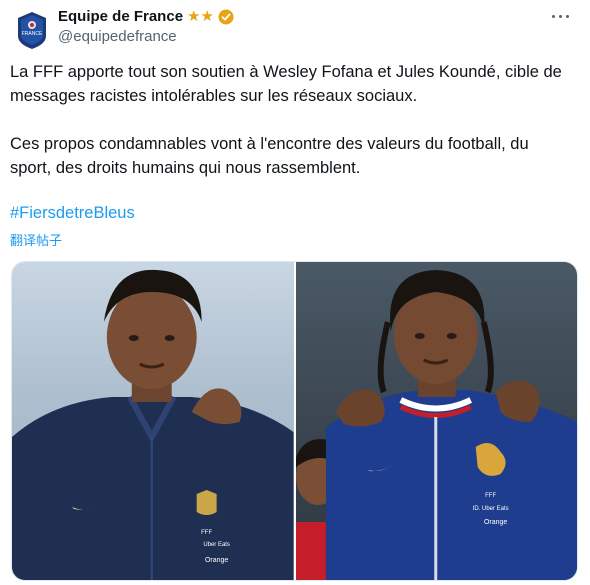 Image resolution: width=590 pixels, height=585 pixels. What do you see at coordinates (216, 545) in the screenshot?
I see `left-shirt-sponsor: Uber Eats` at bounding box center [216, 545].